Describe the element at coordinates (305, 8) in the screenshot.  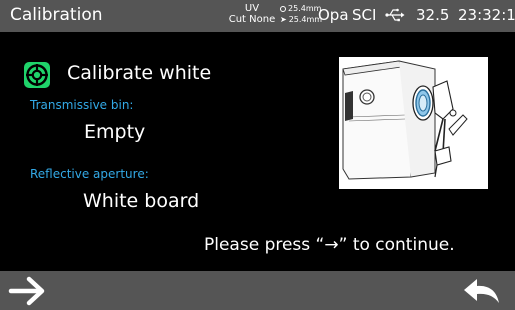
I see `aperture-size-top: 25.4mm` at that location.